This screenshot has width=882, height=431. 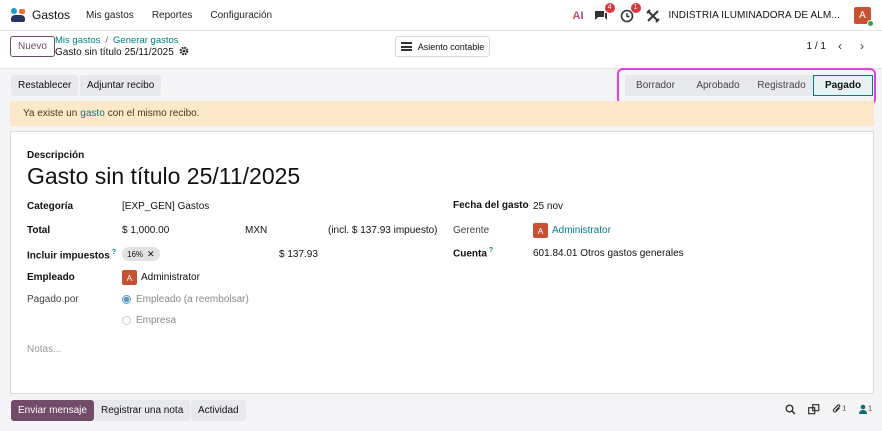 I want to click on chevron-right-icon: ›, so click(x=862, y=46).